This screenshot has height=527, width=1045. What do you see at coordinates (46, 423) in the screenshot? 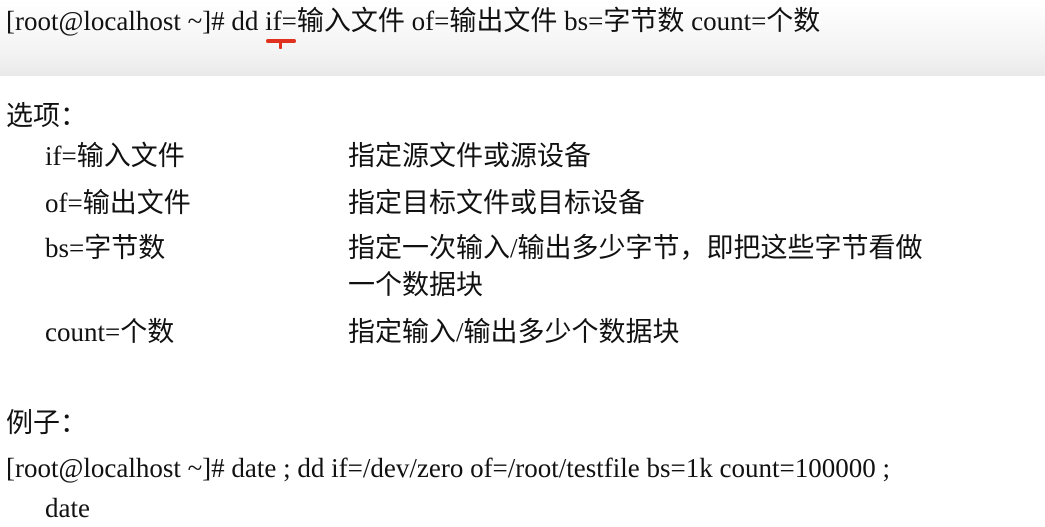
I see `example-heading: 例子：` at bounding box center [46, 423].